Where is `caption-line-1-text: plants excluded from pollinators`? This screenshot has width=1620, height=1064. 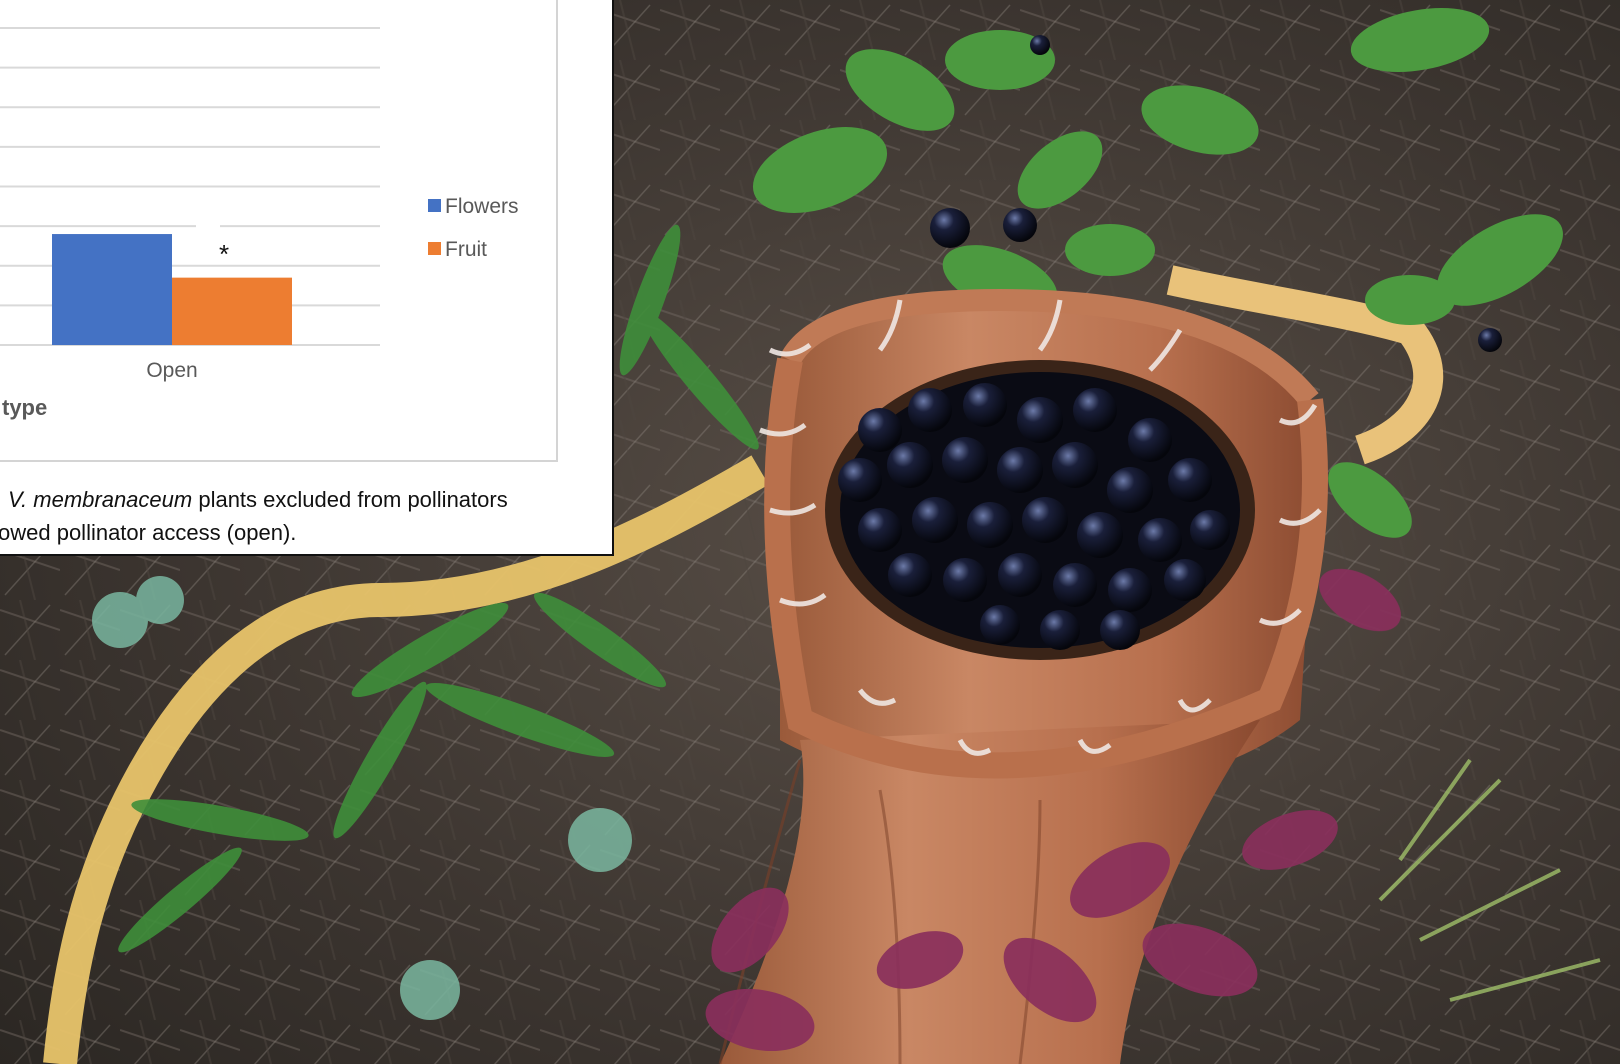
caption-line-1-text: plants excluded from pollinators is located at coordinates (350, 499).